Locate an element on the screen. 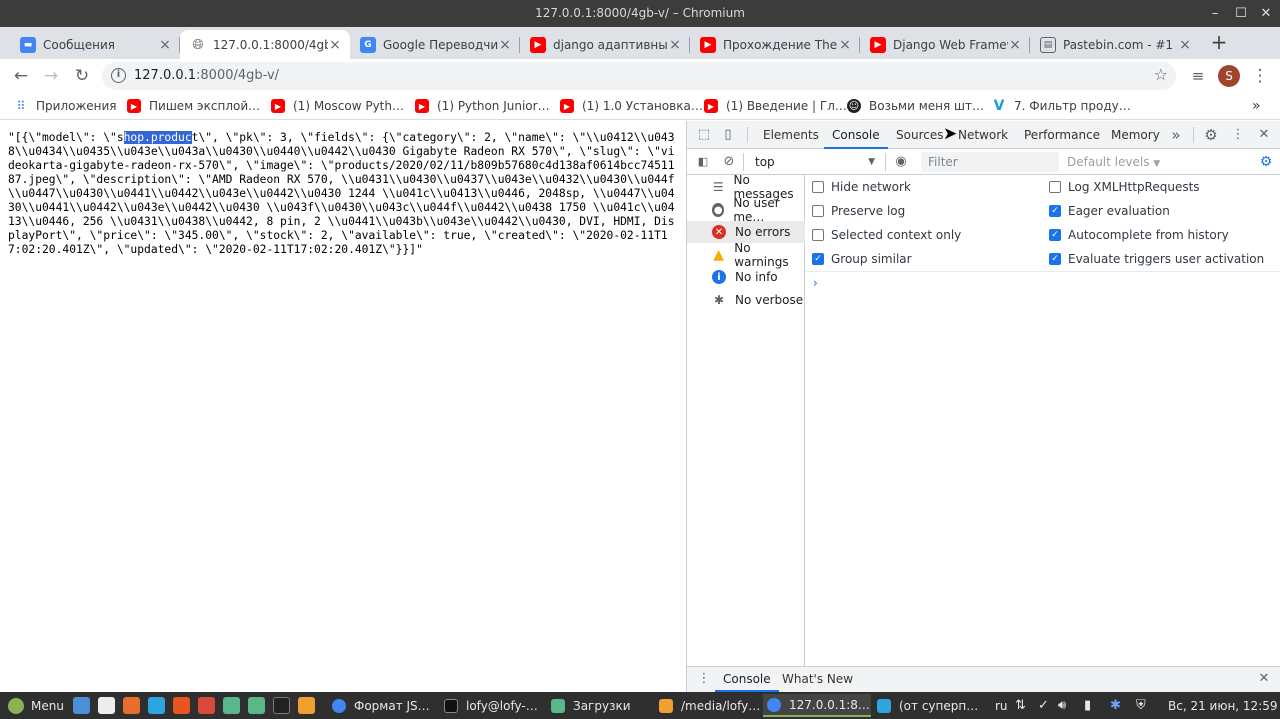 This screenshot has height=719, width=1280. tab-localhost: 🌐︎ 127.0.0.1:8000/4gb-v × is located at coordinates (265, 44).